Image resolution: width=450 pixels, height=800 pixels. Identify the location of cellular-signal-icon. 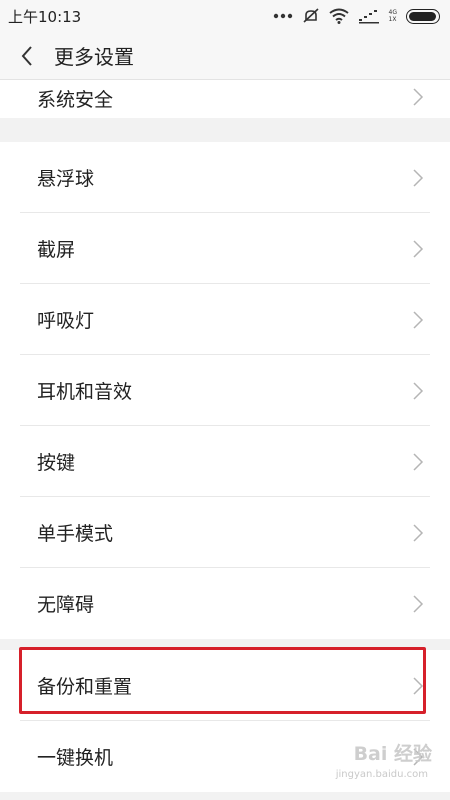
(369, 16).